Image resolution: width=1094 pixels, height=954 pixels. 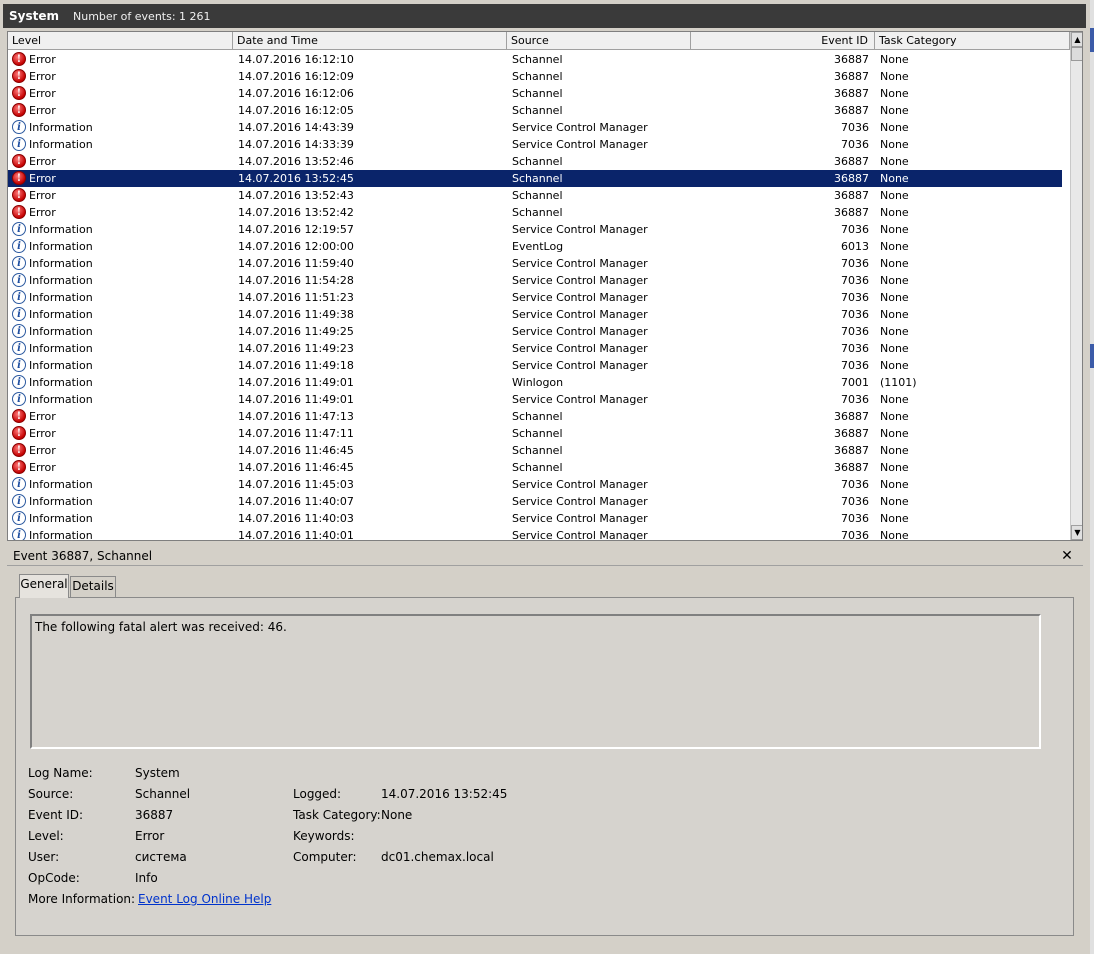 What do you see at coordinates (1067, 556) in the screenshot?
I see `close-icon: ✕` at bounding box center [1067, 556].